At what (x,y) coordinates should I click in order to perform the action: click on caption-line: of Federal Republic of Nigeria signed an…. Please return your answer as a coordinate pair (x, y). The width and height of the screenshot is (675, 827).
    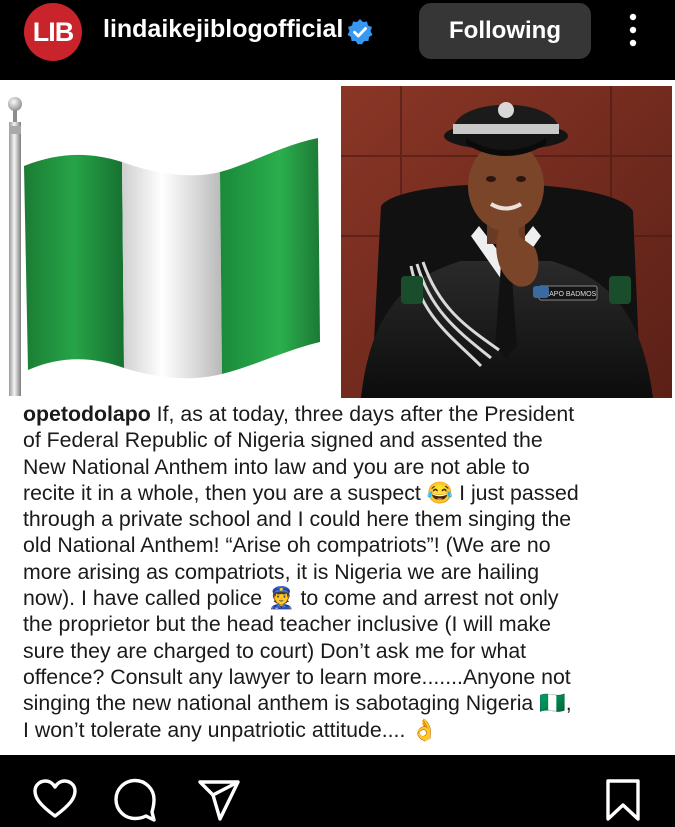
    Looking at the image, I should click on (283, 440).